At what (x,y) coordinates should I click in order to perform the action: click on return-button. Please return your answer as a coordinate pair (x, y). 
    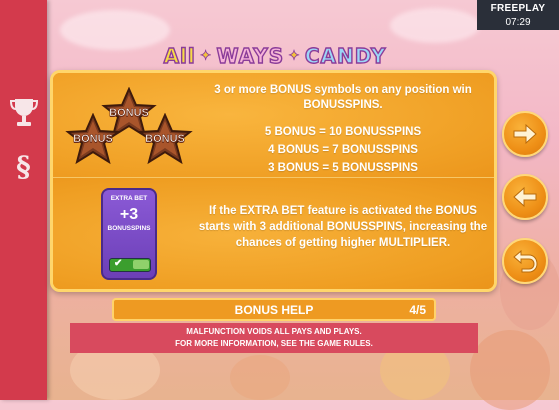
    Looking at the image, I should click on (525, 261).